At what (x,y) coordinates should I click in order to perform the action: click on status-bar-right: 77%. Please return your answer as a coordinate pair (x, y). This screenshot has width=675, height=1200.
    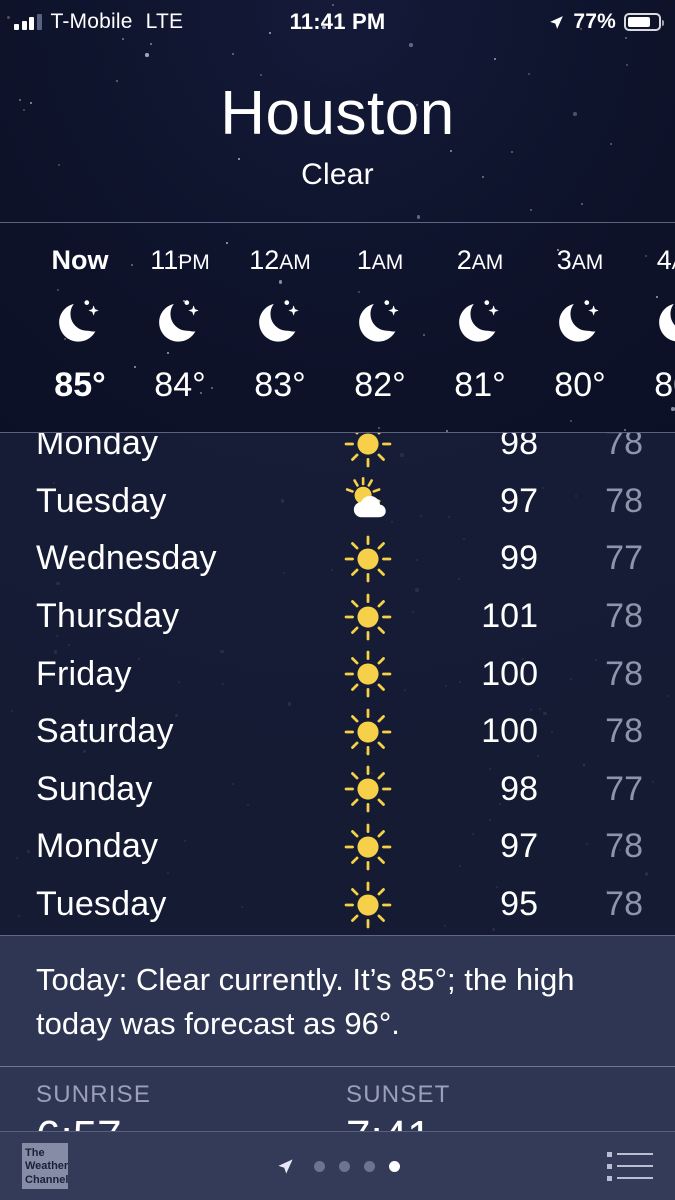
    Looking at the image, I should click on (606, 22).